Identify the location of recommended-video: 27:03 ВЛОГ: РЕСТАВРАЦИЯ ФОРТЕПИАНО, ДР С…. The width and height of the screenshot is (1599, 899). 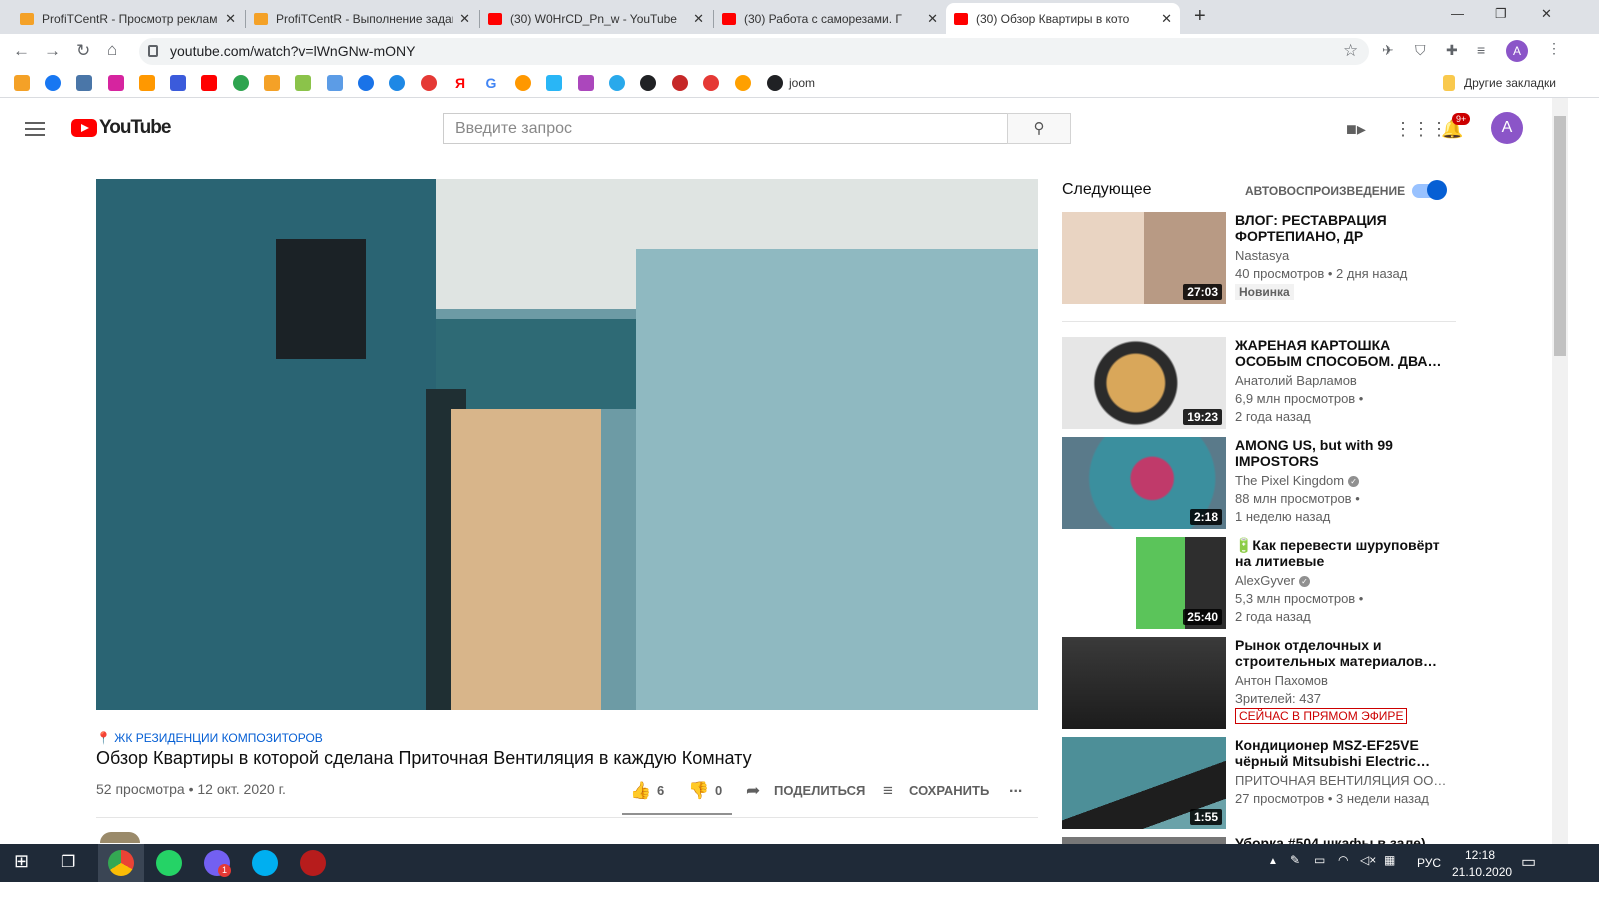
(1257, 258).